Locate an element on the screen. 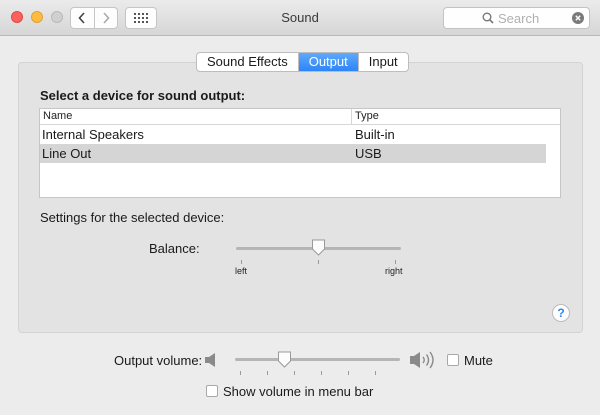 The width and height of the screenshot is (600, 415). tab-input: Input is located at coordinates (382, 62).